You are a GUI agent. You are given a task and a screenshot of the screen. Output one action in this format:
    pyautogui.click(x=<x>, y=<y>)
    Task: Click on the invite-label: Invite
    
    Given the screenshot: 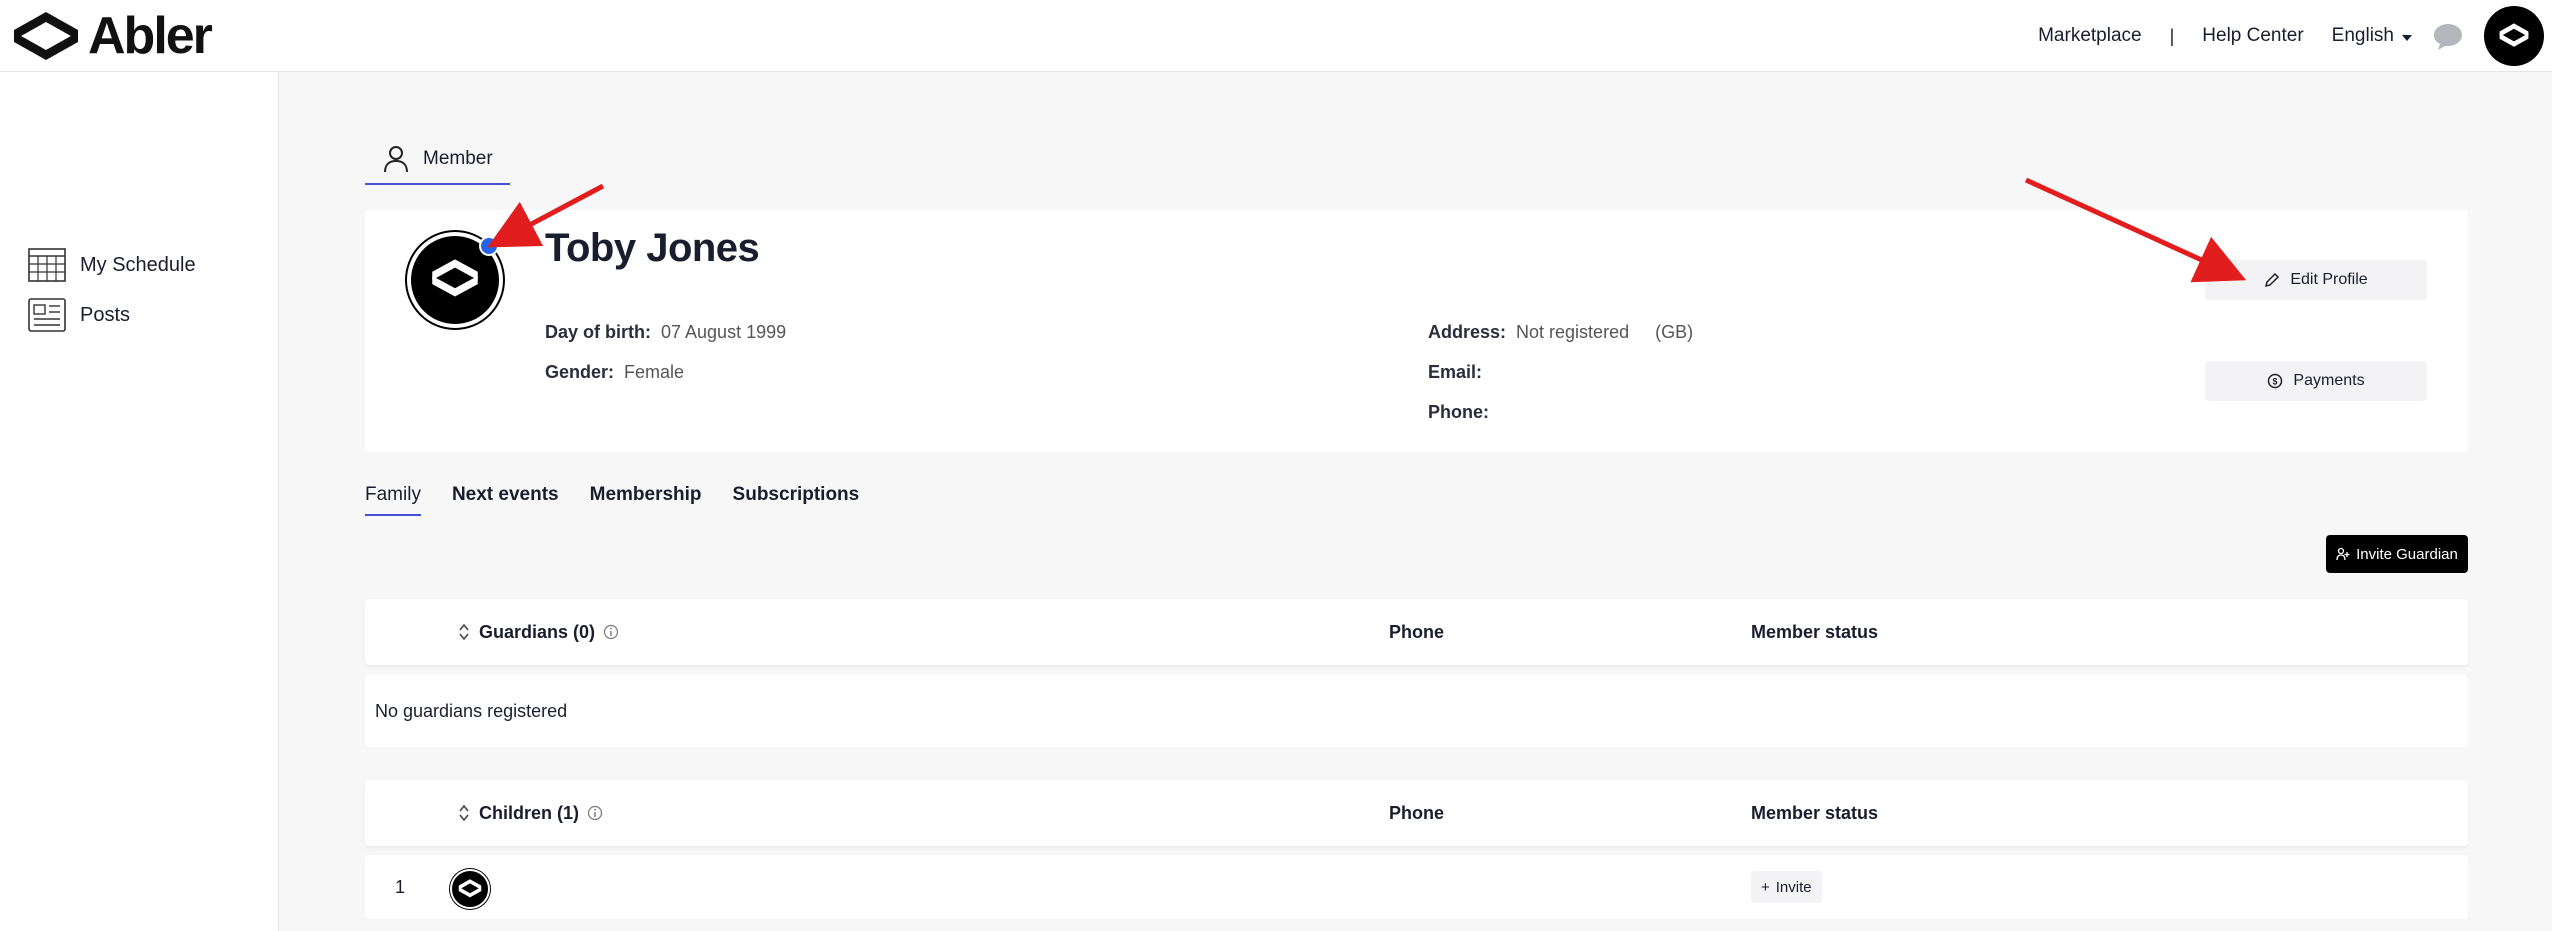 What is the action you would take?
    pyautogui.click(x=1793, y=887)
    